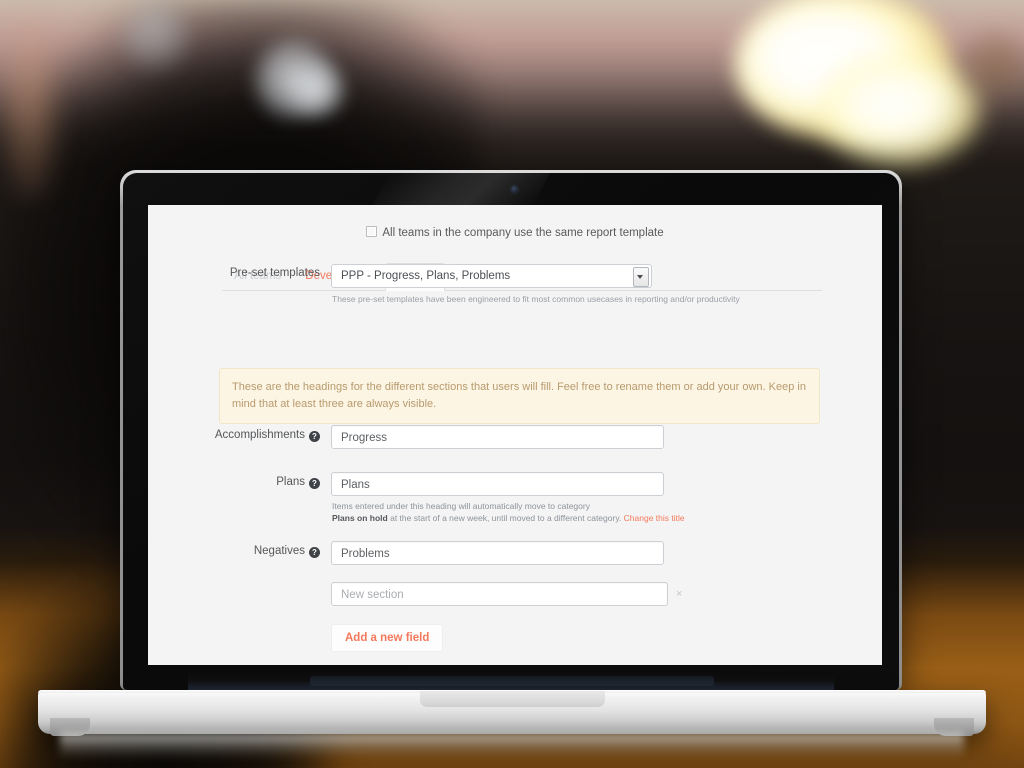  What do you see at coordinates (641, 277) in the screenshot?
I see `chevron-down-icon` at bounding box center [641, 277].